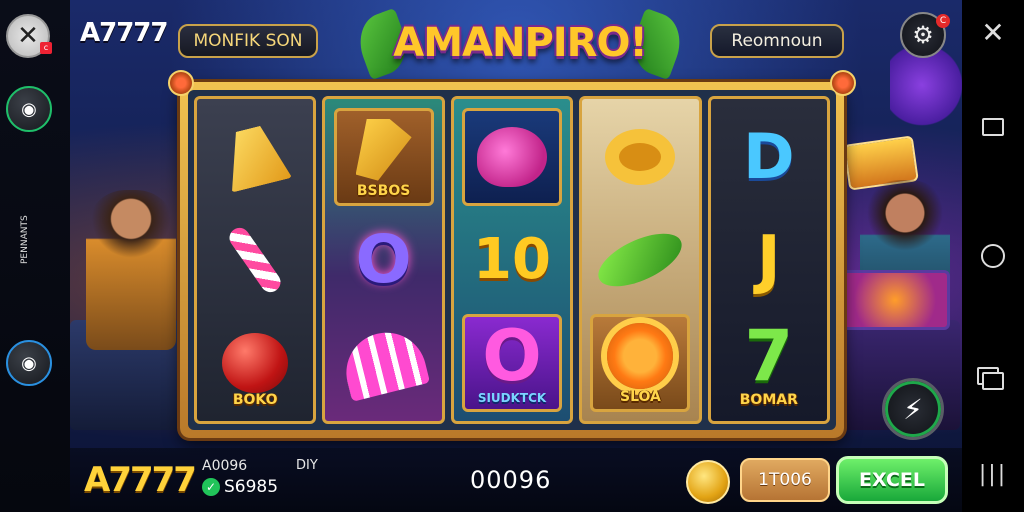  What do you see at coordinates (895, 300) in the screenshot?
I see `arcade-screen` at bounding box center [895, 300].